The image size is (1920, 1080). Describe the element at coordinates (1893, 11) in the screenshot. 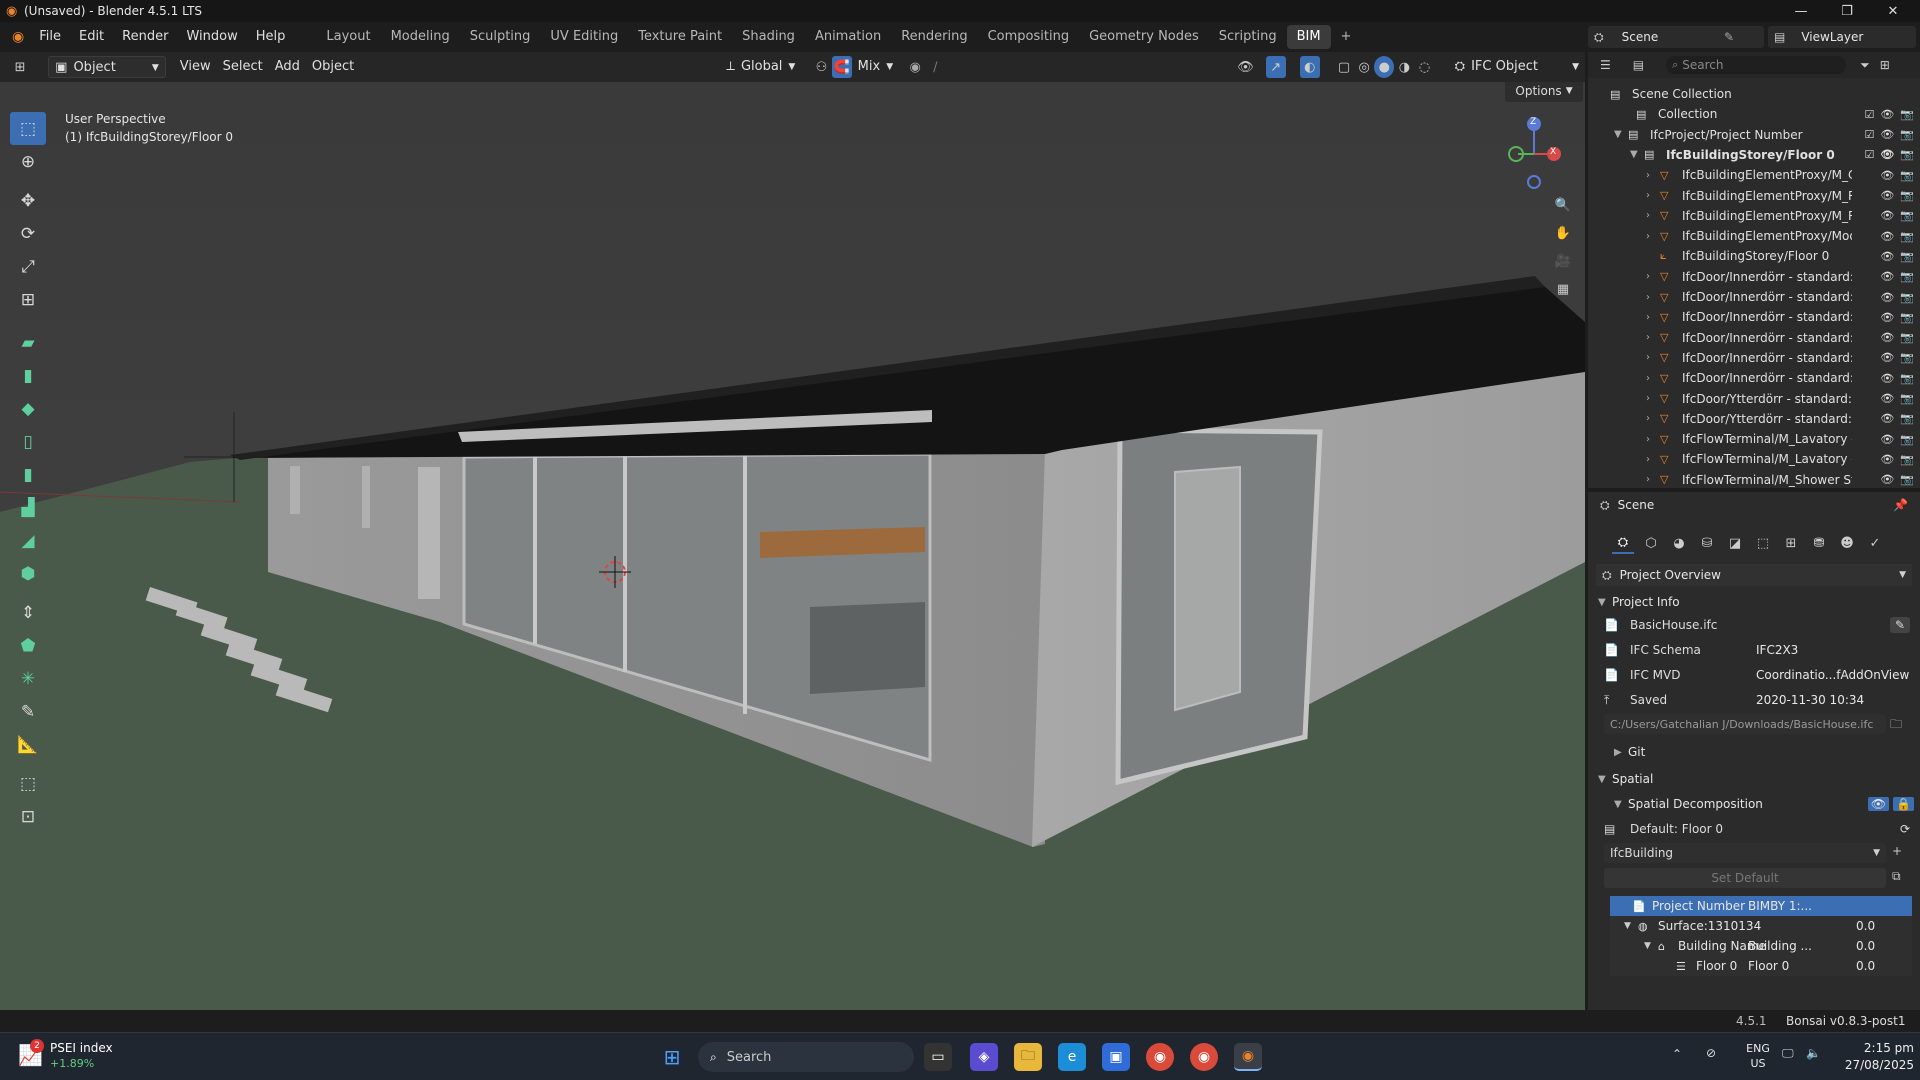

I see `close-window-button: ✕` at that location.